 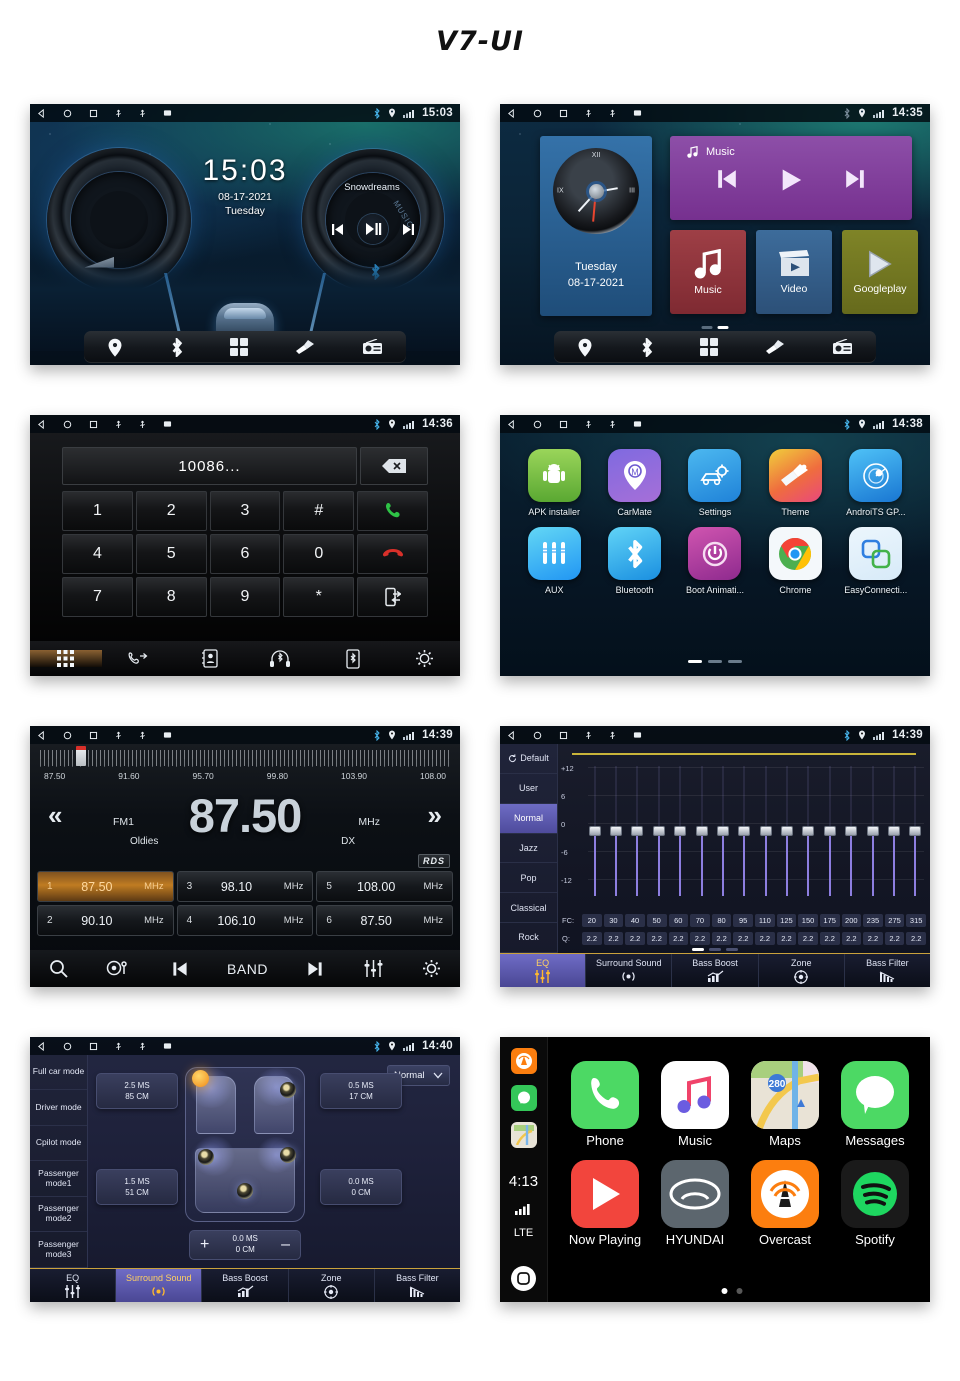 I want to click on eq-fc-value: 200, so click(x=851, y=920).